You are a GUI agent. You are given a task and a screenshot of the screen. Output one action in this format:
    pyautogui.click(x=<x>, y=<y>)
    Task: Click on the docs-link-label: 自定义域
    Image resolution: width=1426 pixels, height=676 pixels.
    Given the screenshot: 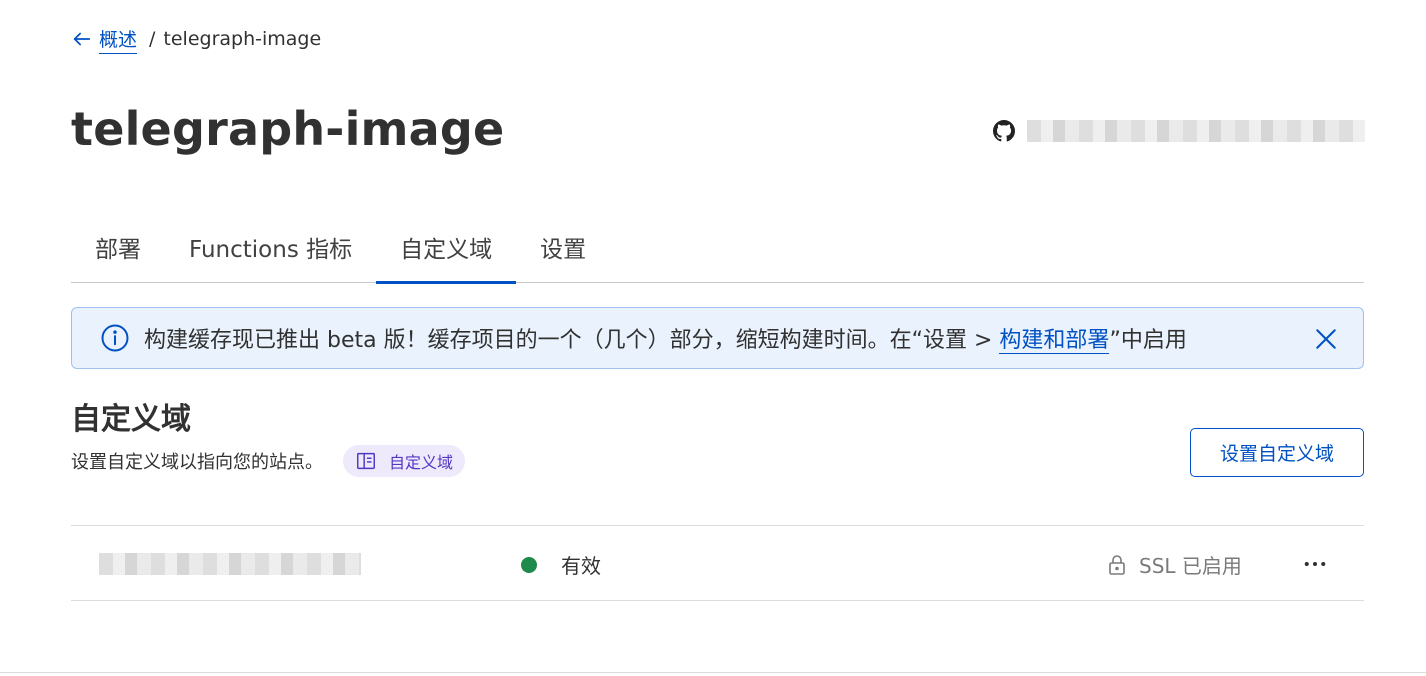 What is the action you would take?
    pyautogui.click(x=421, y=461)
    